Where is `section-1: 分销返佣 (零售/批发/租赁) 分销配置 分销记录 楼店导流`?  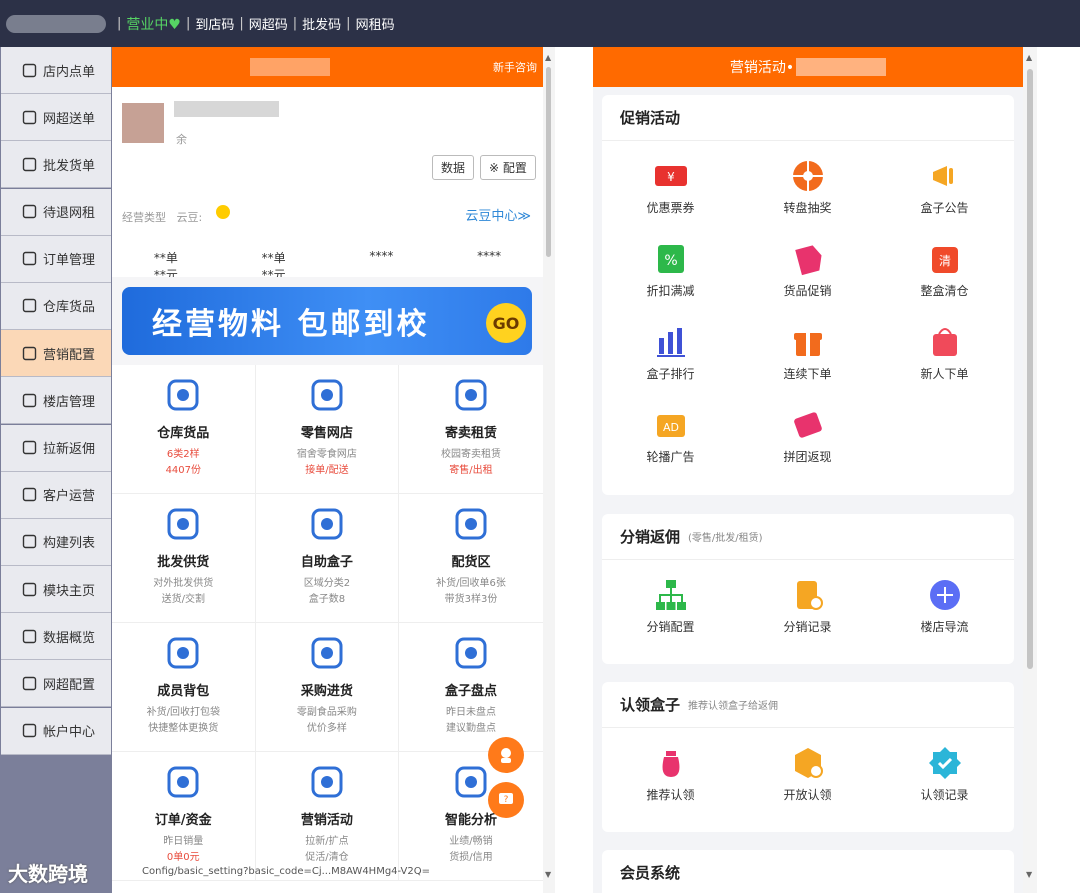 section-1: 分销返佣 (零售/批发/租赁) 分销配置 分销记录 楼店导流 is located at coordinates (808, 589).